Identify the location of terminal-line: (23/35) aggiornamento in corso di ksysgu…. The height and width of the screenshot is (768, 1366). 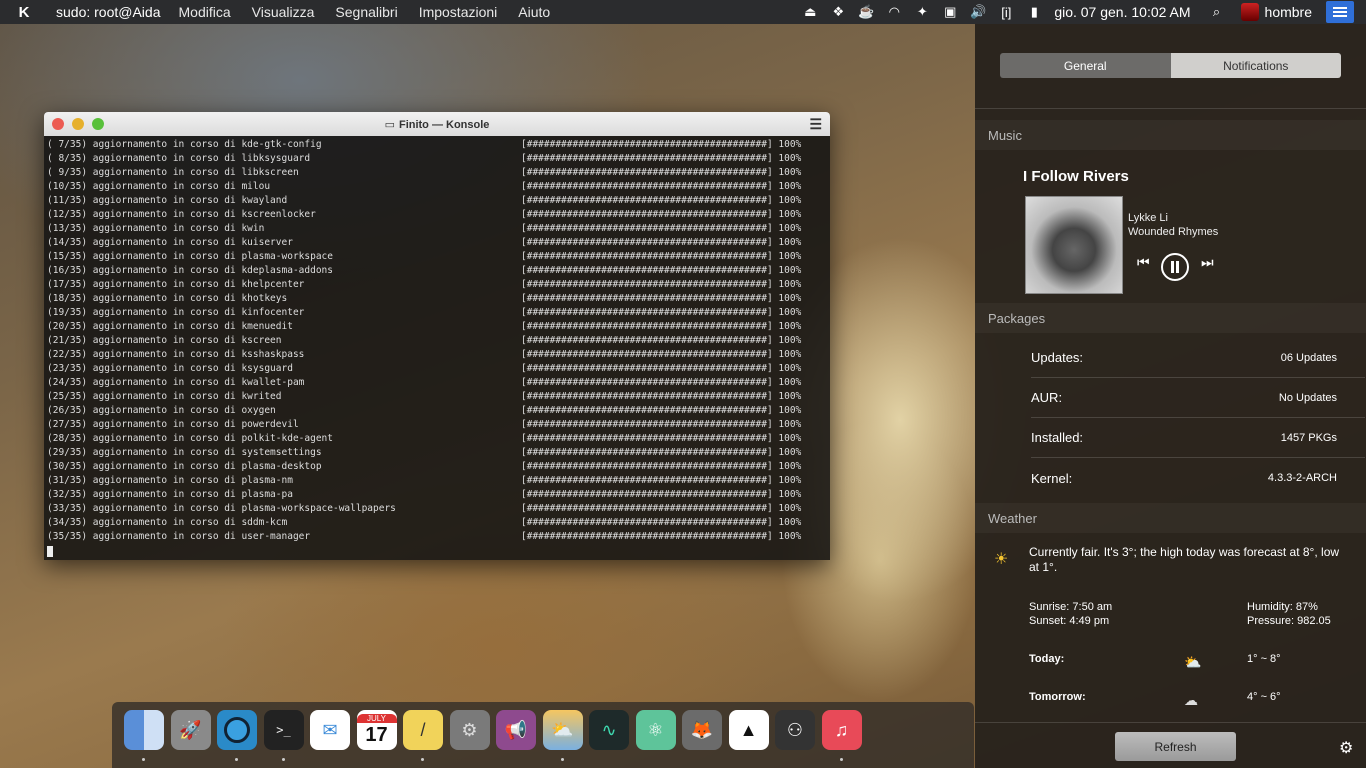
(437, 369).